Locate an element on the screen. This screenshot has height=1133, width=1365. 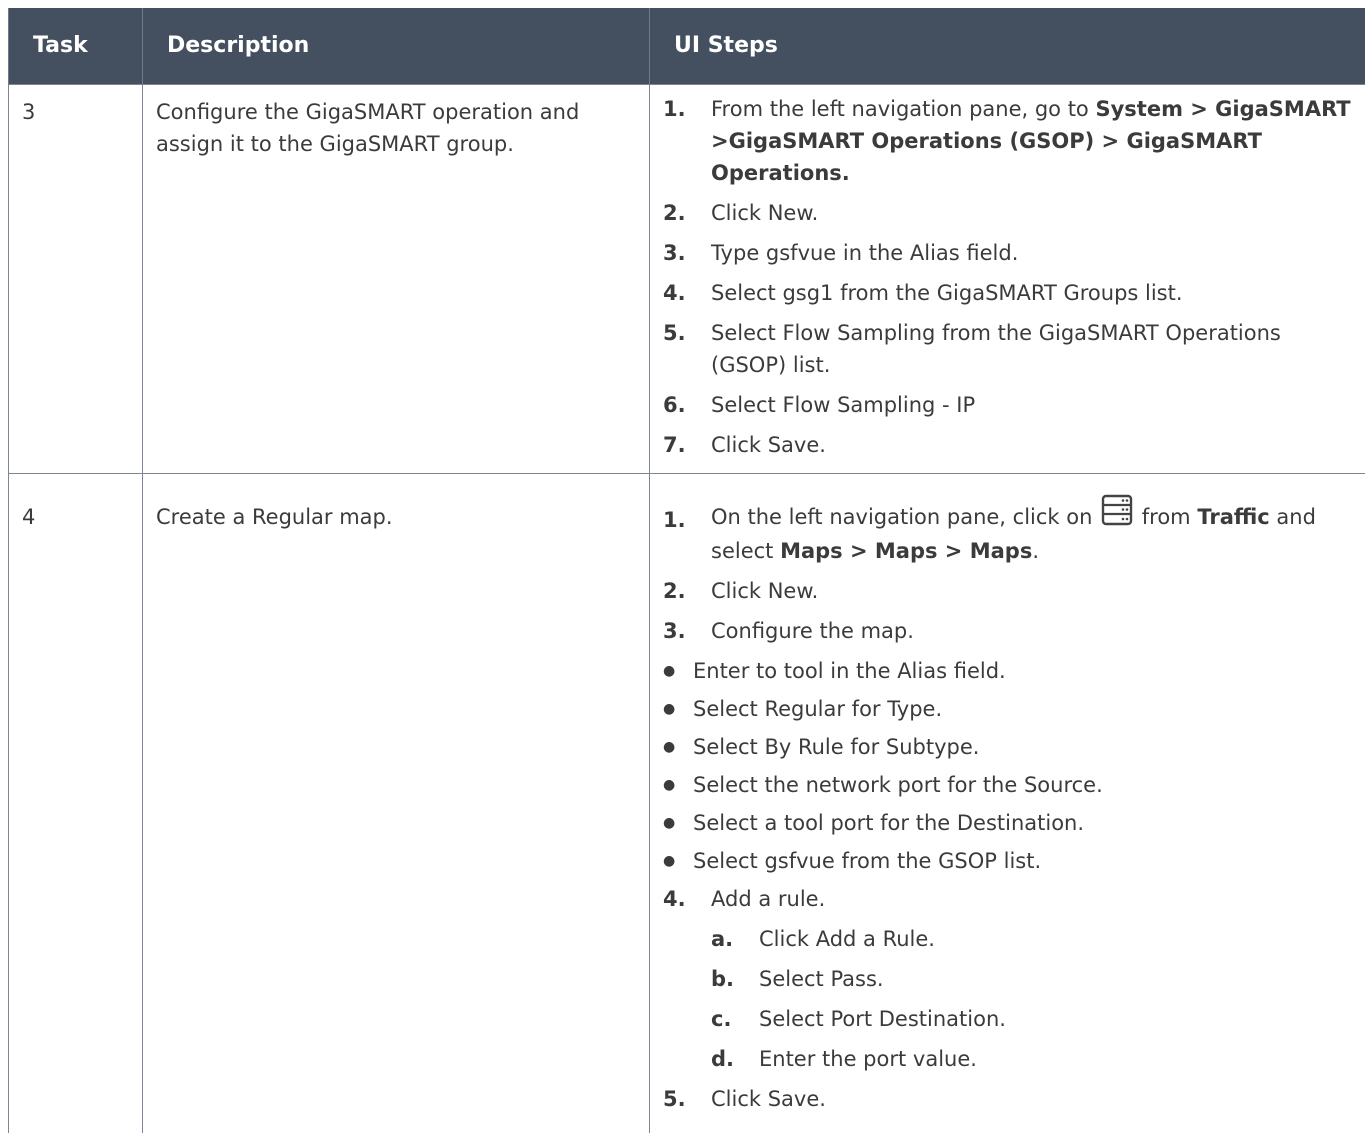
header-task: Task is located at coordinates (76, 46).